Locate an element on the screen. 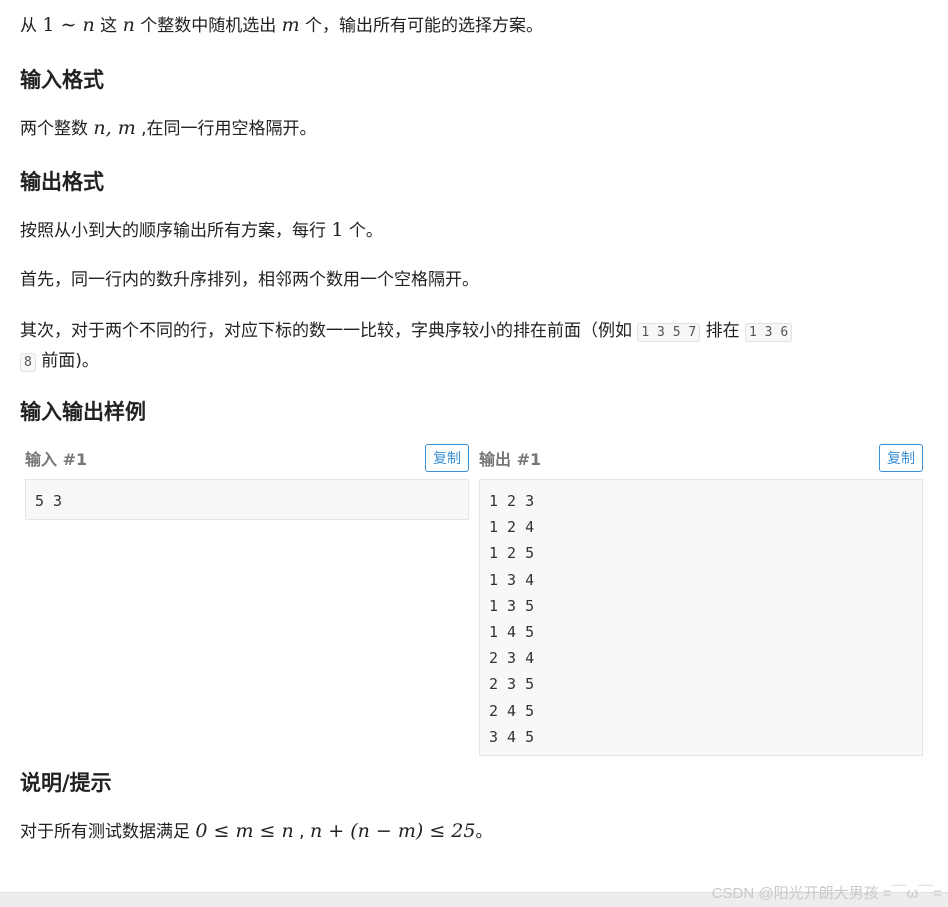 The image size is (948, 907). output-format-text-2: 首先，同一行内的数升序排列，相邻两个数用一个空格隔开。 is located at coordinates (249, 280).